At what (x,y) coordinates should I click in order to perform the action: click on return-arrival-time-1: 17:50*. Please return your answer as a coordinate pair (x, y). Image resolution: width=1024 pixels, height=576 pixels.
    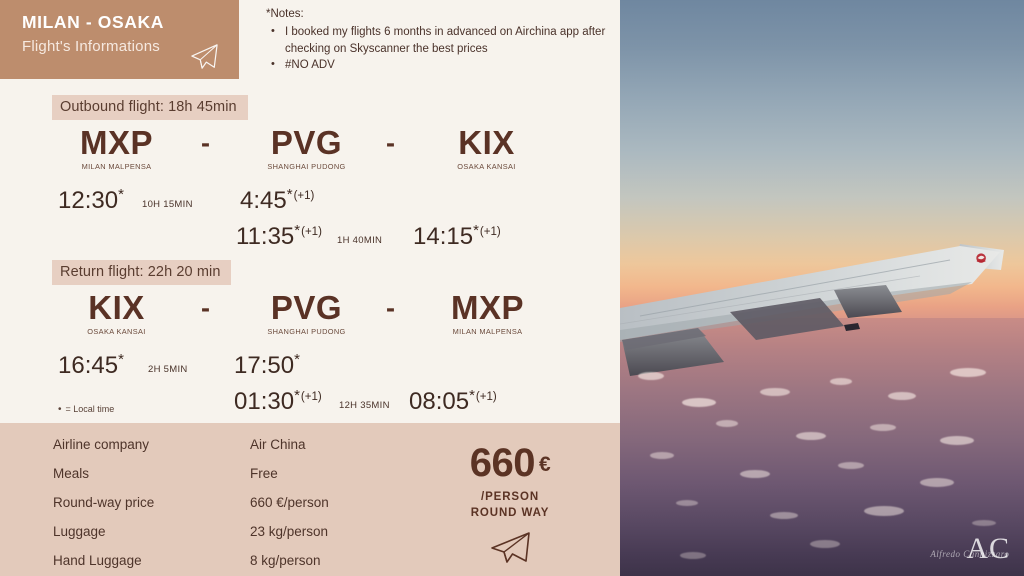
    Looking at the image, I should click on (267, 365).